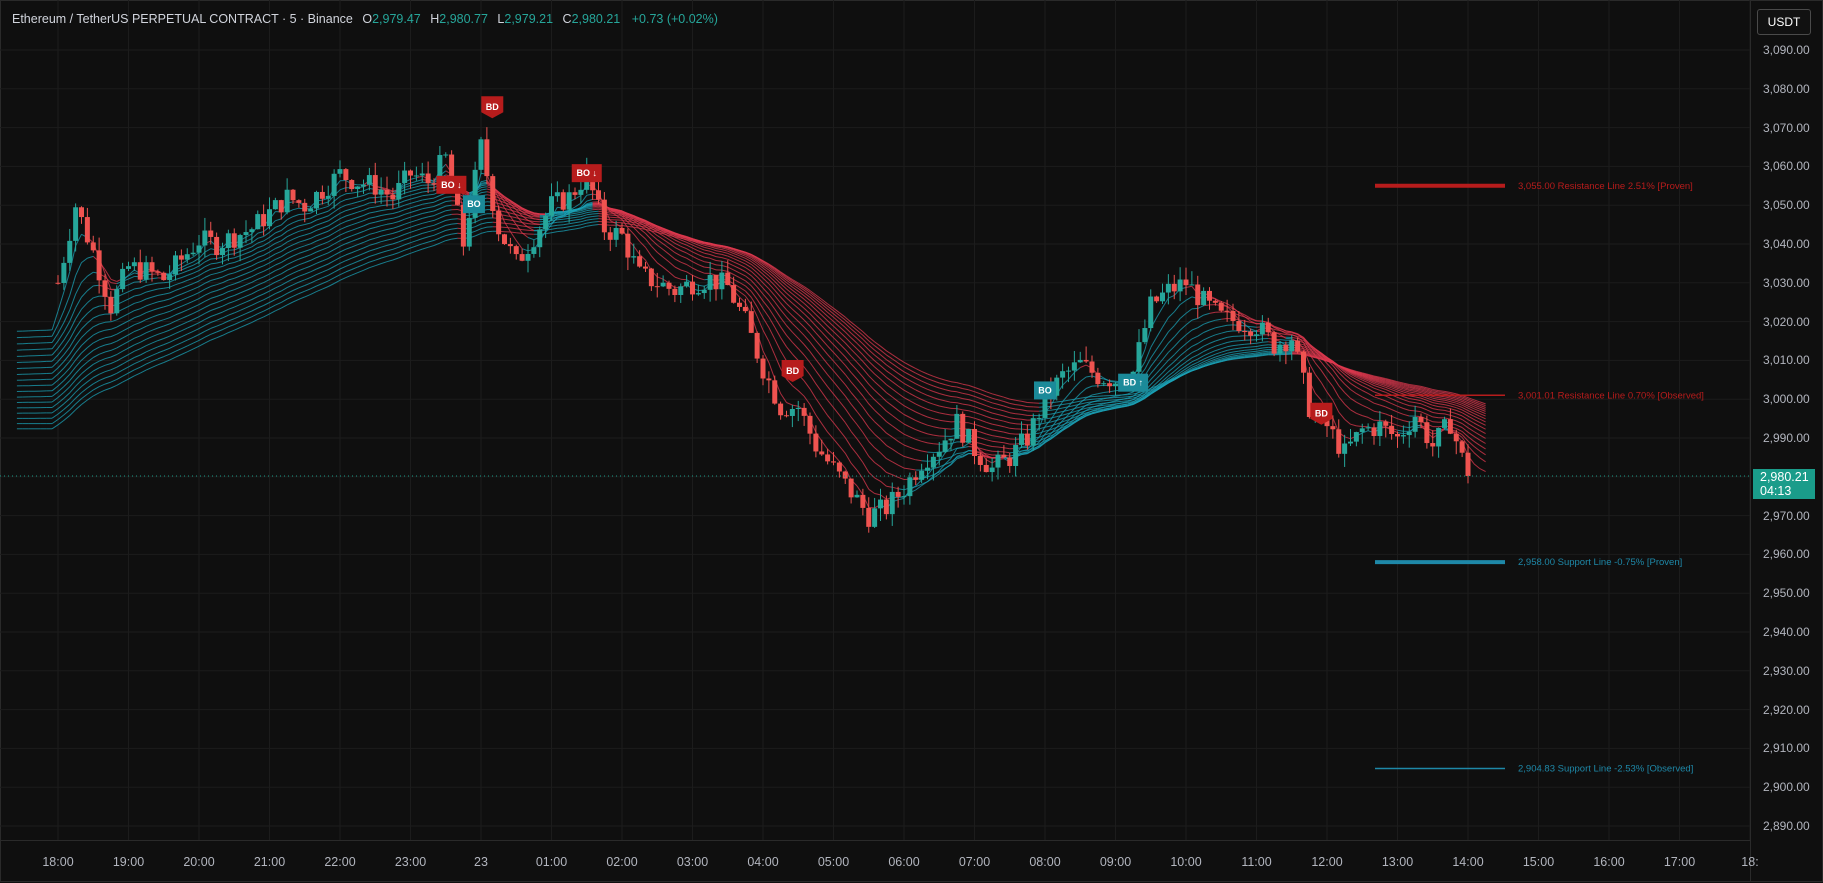 This screenshot has width=1823, height=883. I want to click on price-tick-label: 2,990.00, so click(1786, 438).